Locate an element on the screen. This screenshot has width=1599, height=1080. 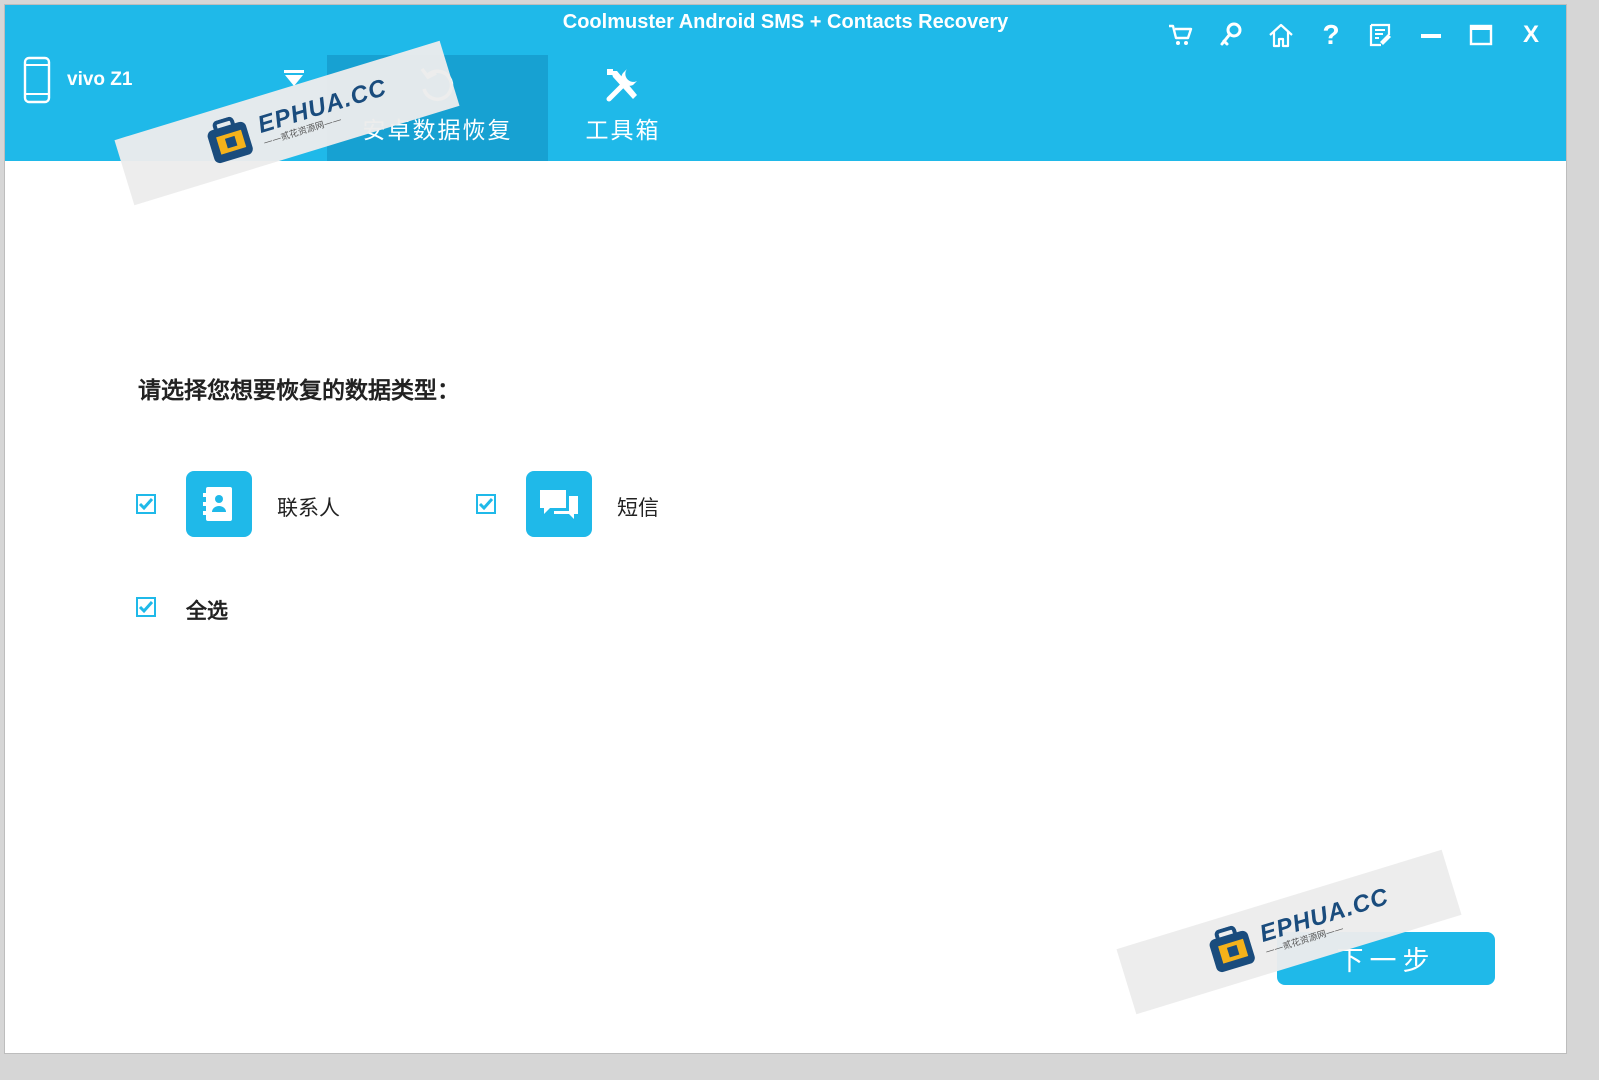
register-button is located at coordinates (1231, 35).